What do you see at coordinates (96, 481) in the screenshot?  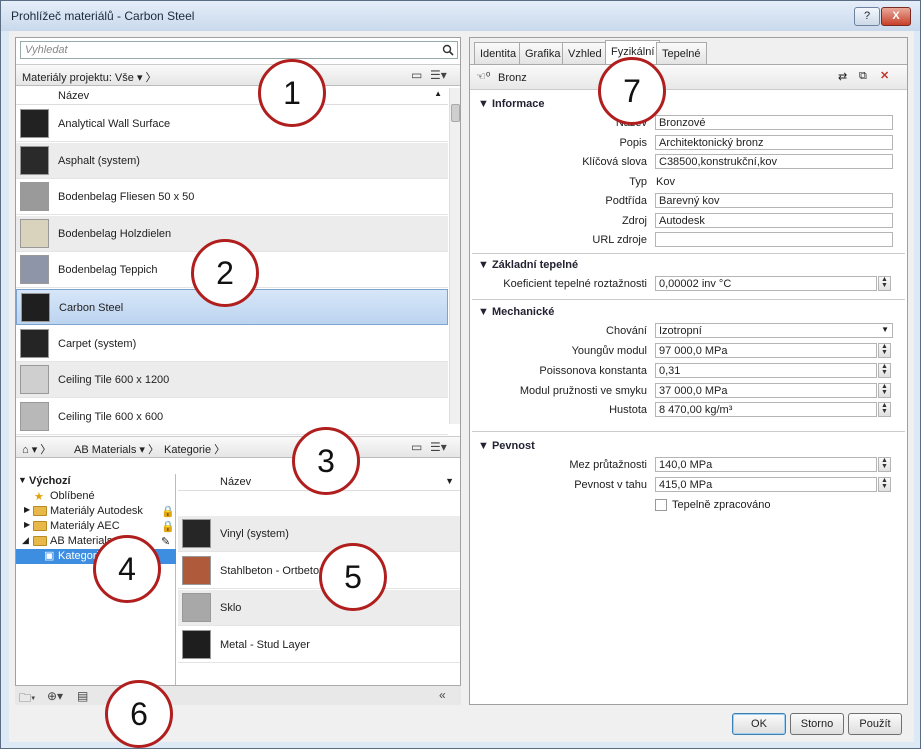 I see `tree-item-vychozi: ▼ Výchozí` at bounding box center [96, 481].